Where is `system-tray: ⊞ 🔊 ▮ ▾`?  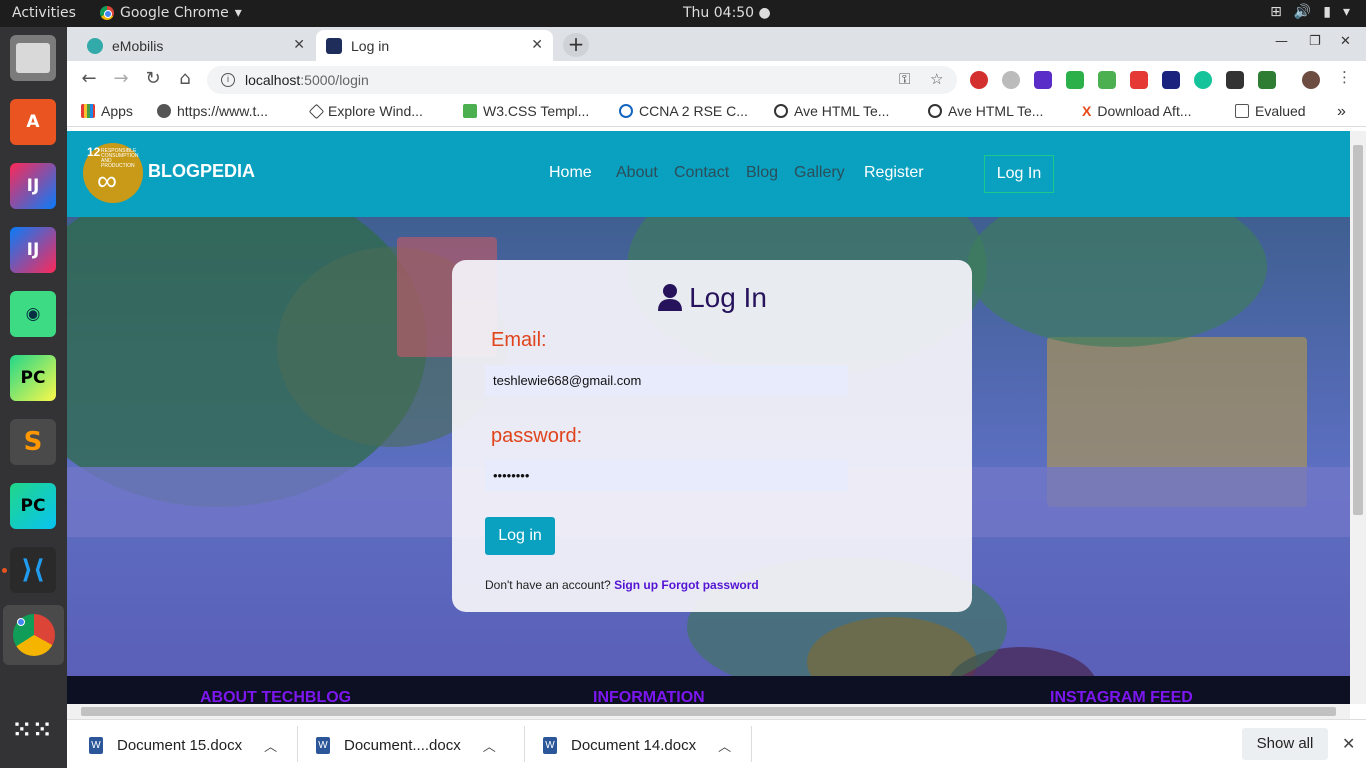 system-tray: ⊞ 🔊 ▮ ▾ is located at coordinates (1310, 12).